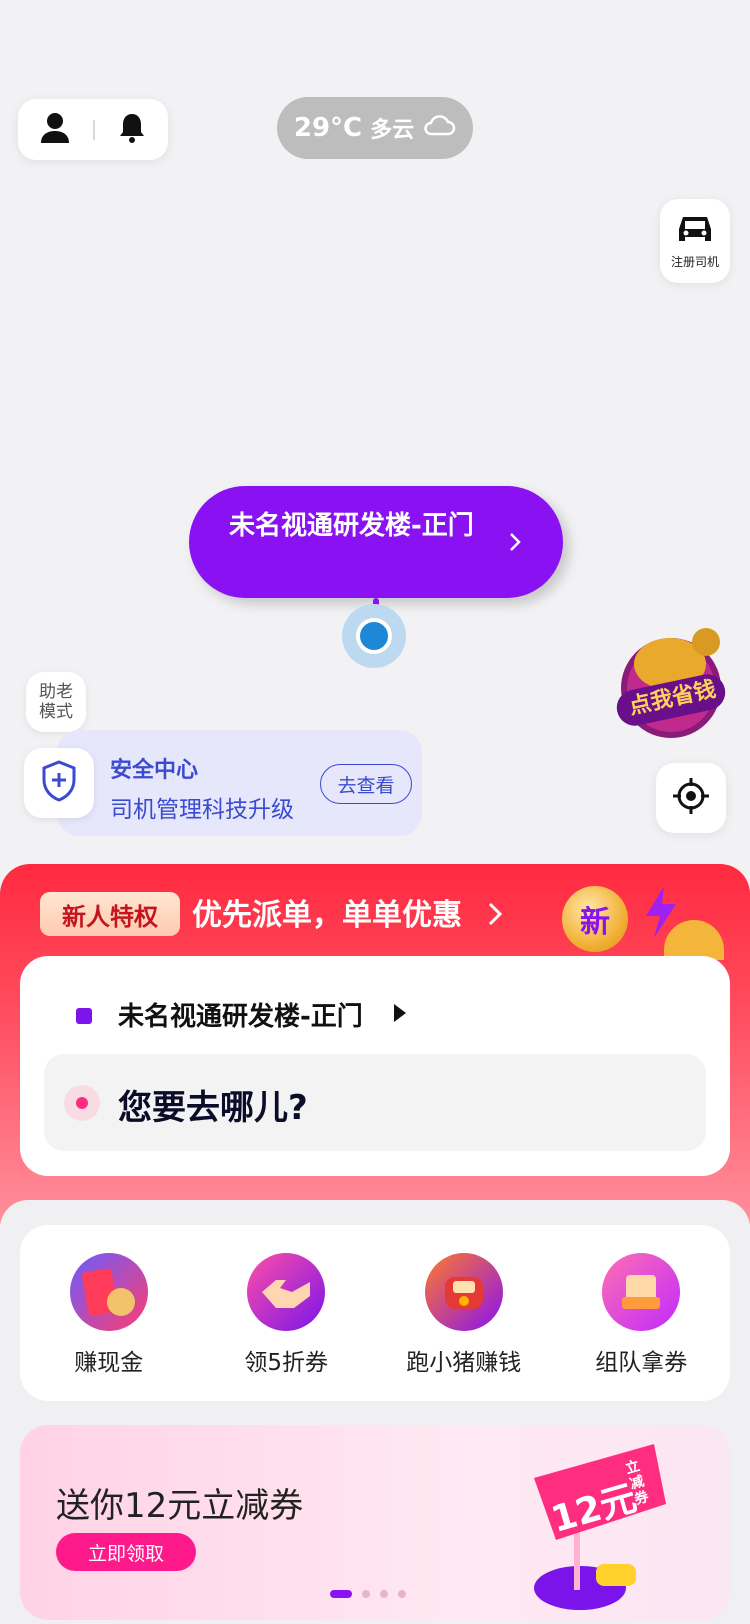  What do you see at coordinates (126, 1552) in the screenshot?
I see `claim-coupon-button: 立即领取` at bounding box center [126, 1552].